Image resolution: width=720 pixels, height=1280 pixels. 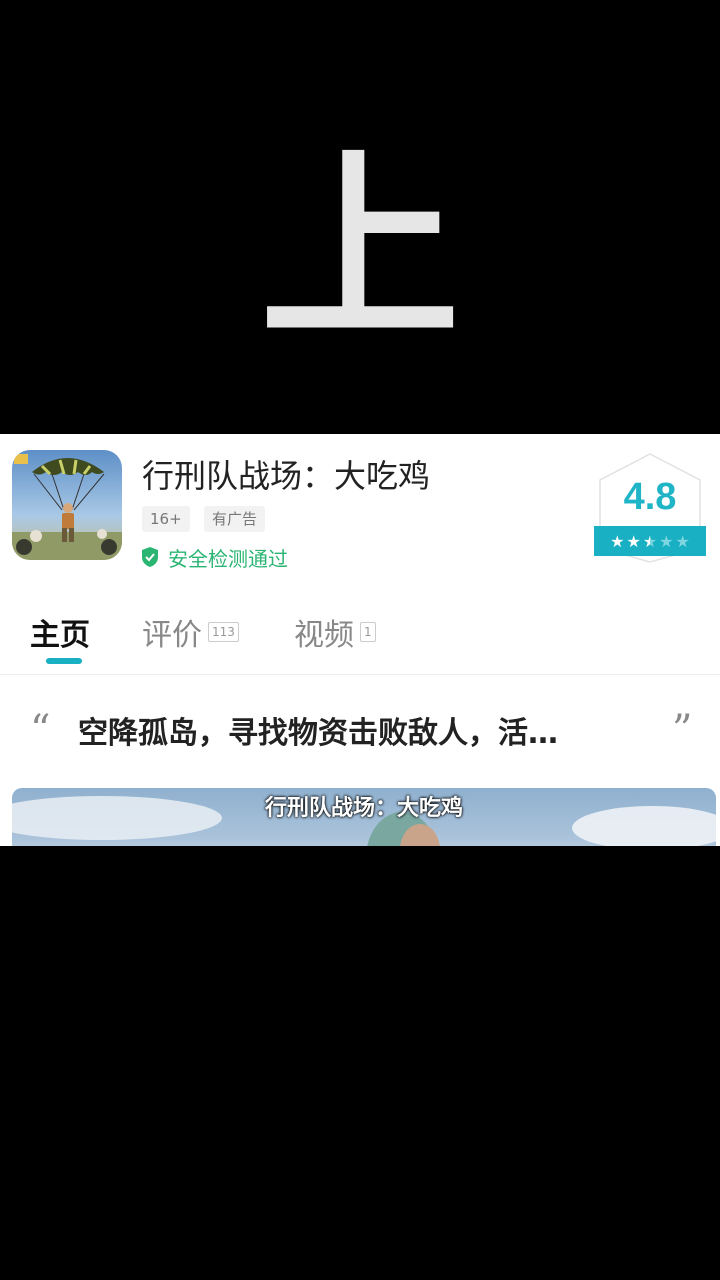 What do you see at coordinates (60, 635) in the screenshot?
I see `tab-home-label: 主页` at bounding box center [60, 635].